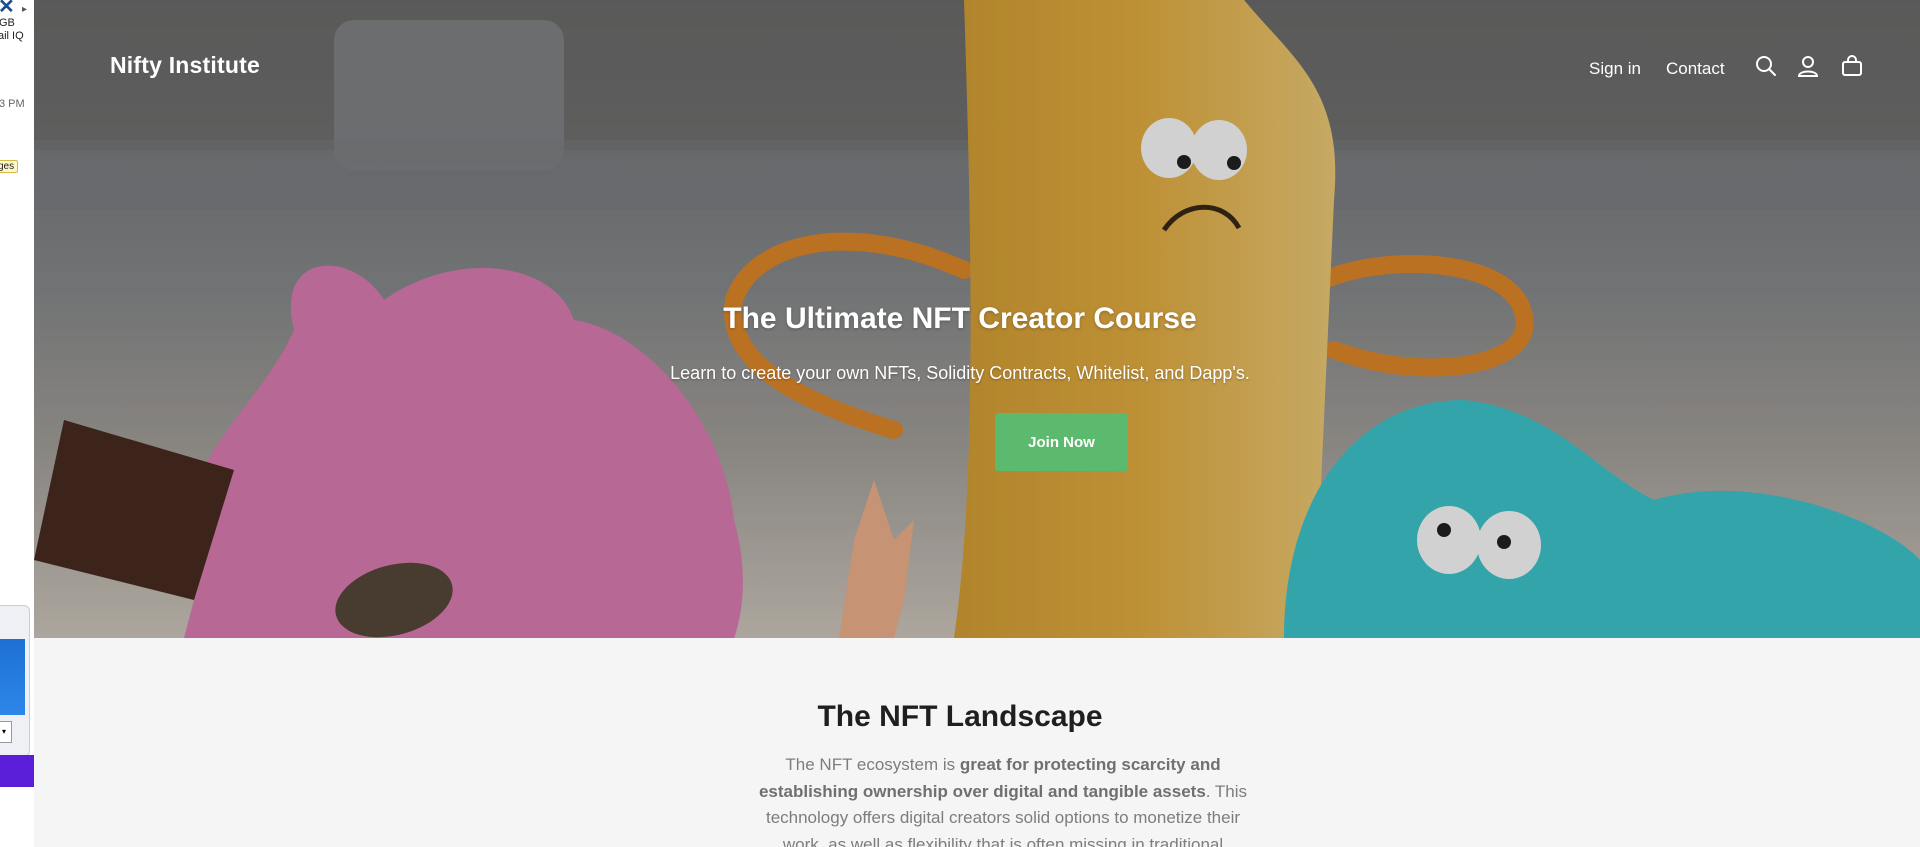 The width and height of the screenshot is (1920, 847). What do you see at coordinates (1061, 442) in the screenshot?
I see `join-now-button: Join Now` at bounding box center [1061, 442].